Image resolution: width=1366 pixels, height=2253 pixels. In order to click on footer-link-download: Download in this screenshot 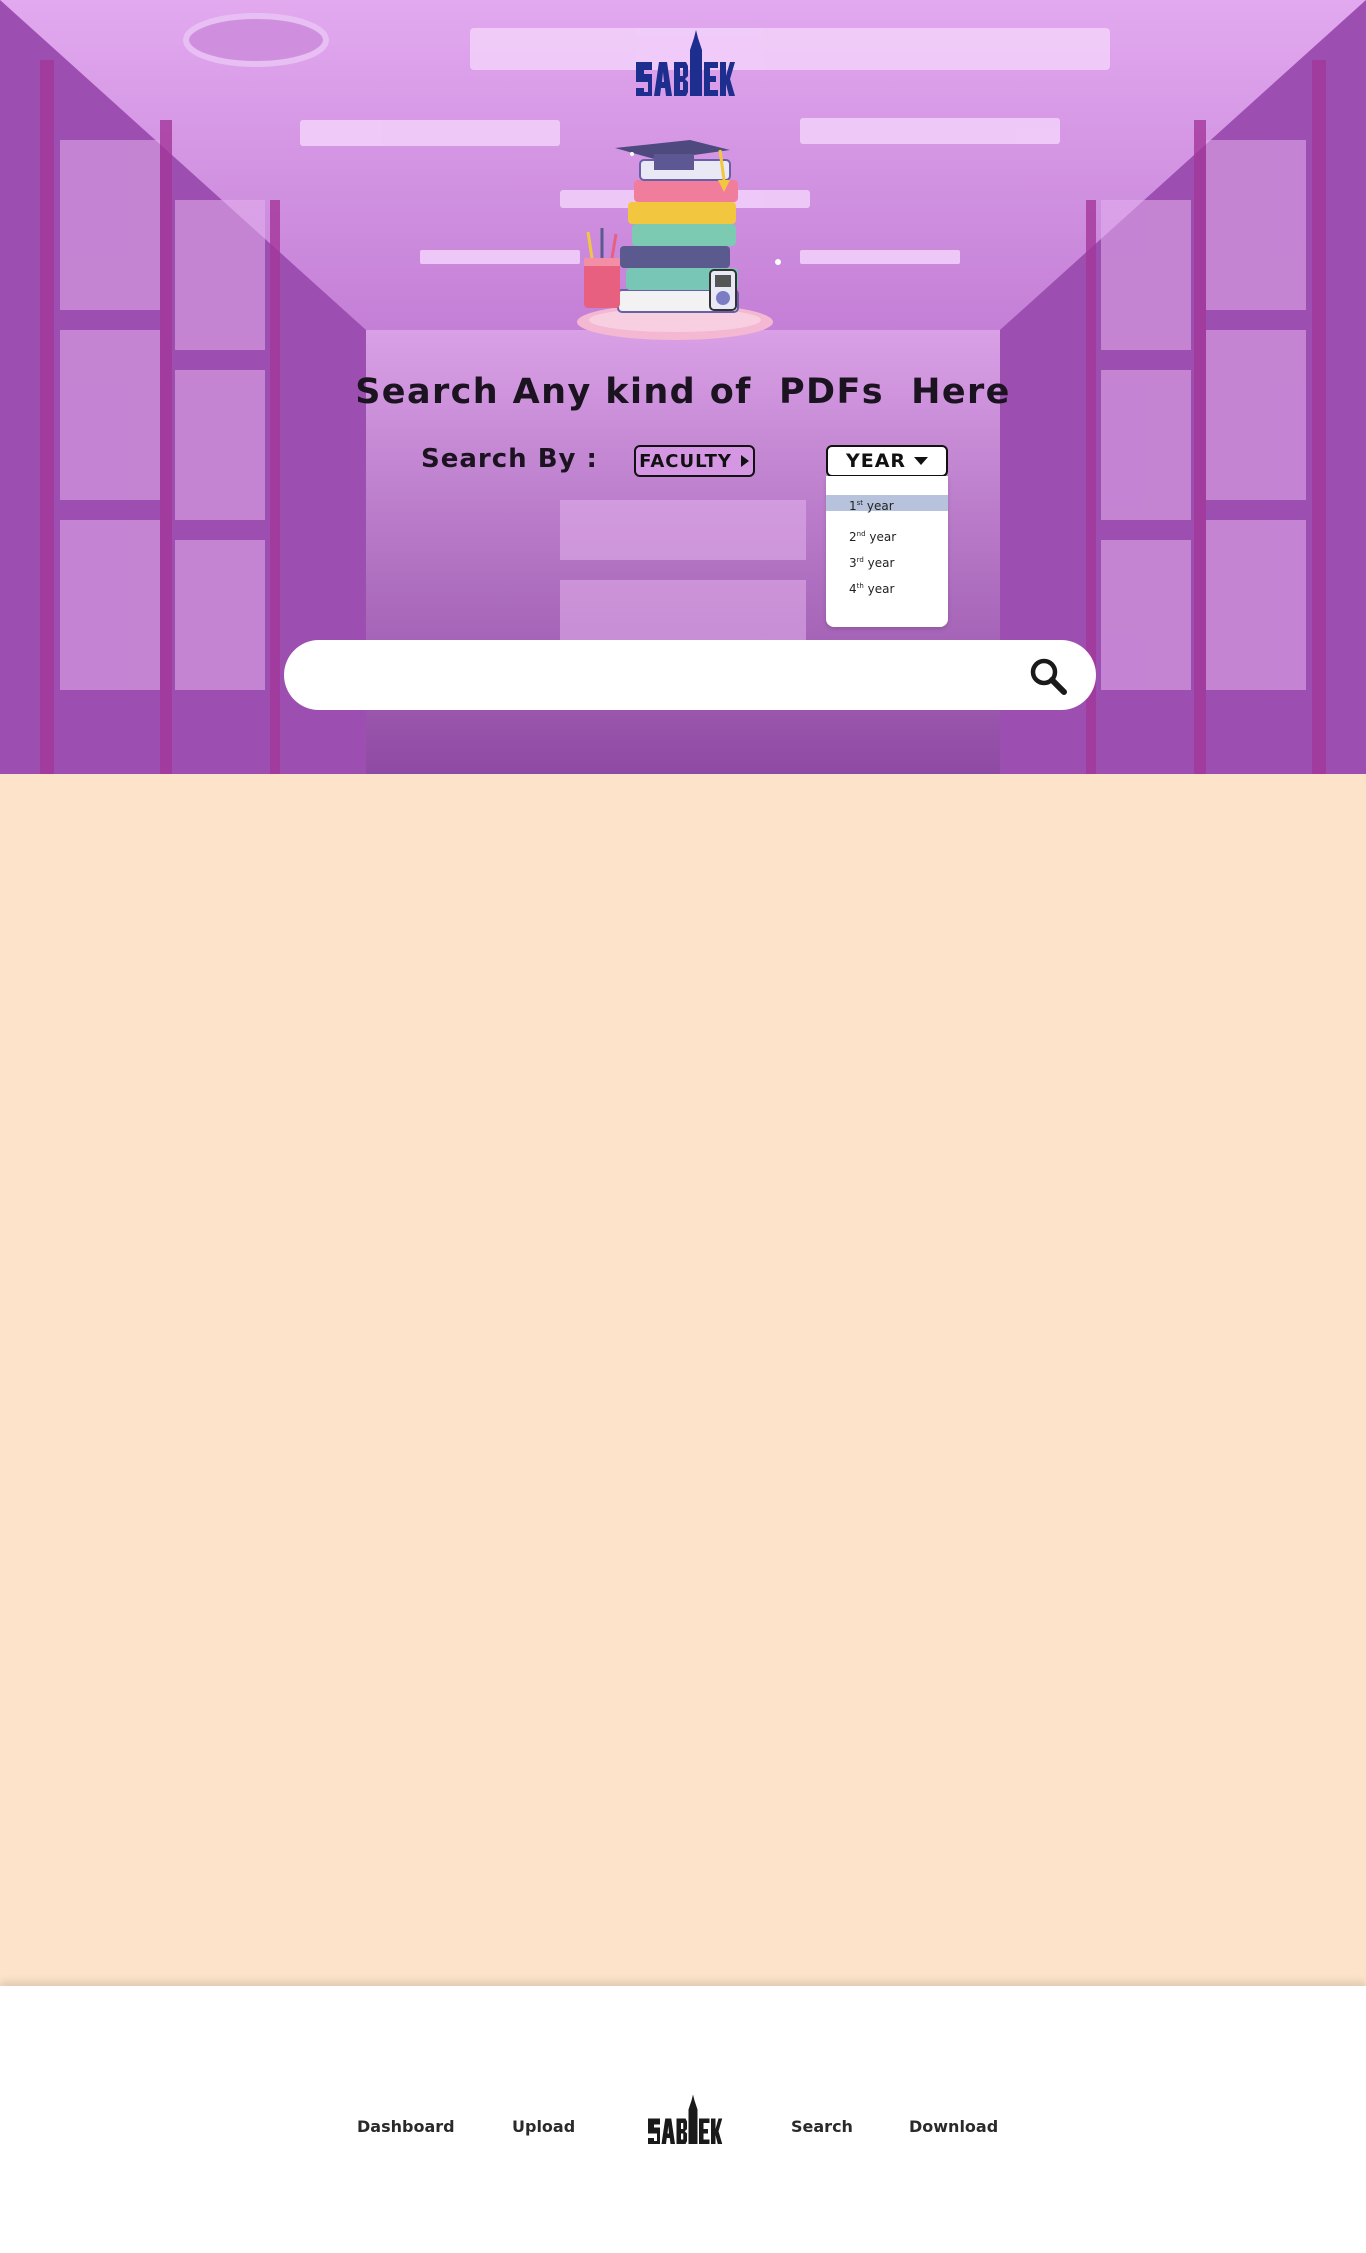, I will do `click(953, 2126)`.